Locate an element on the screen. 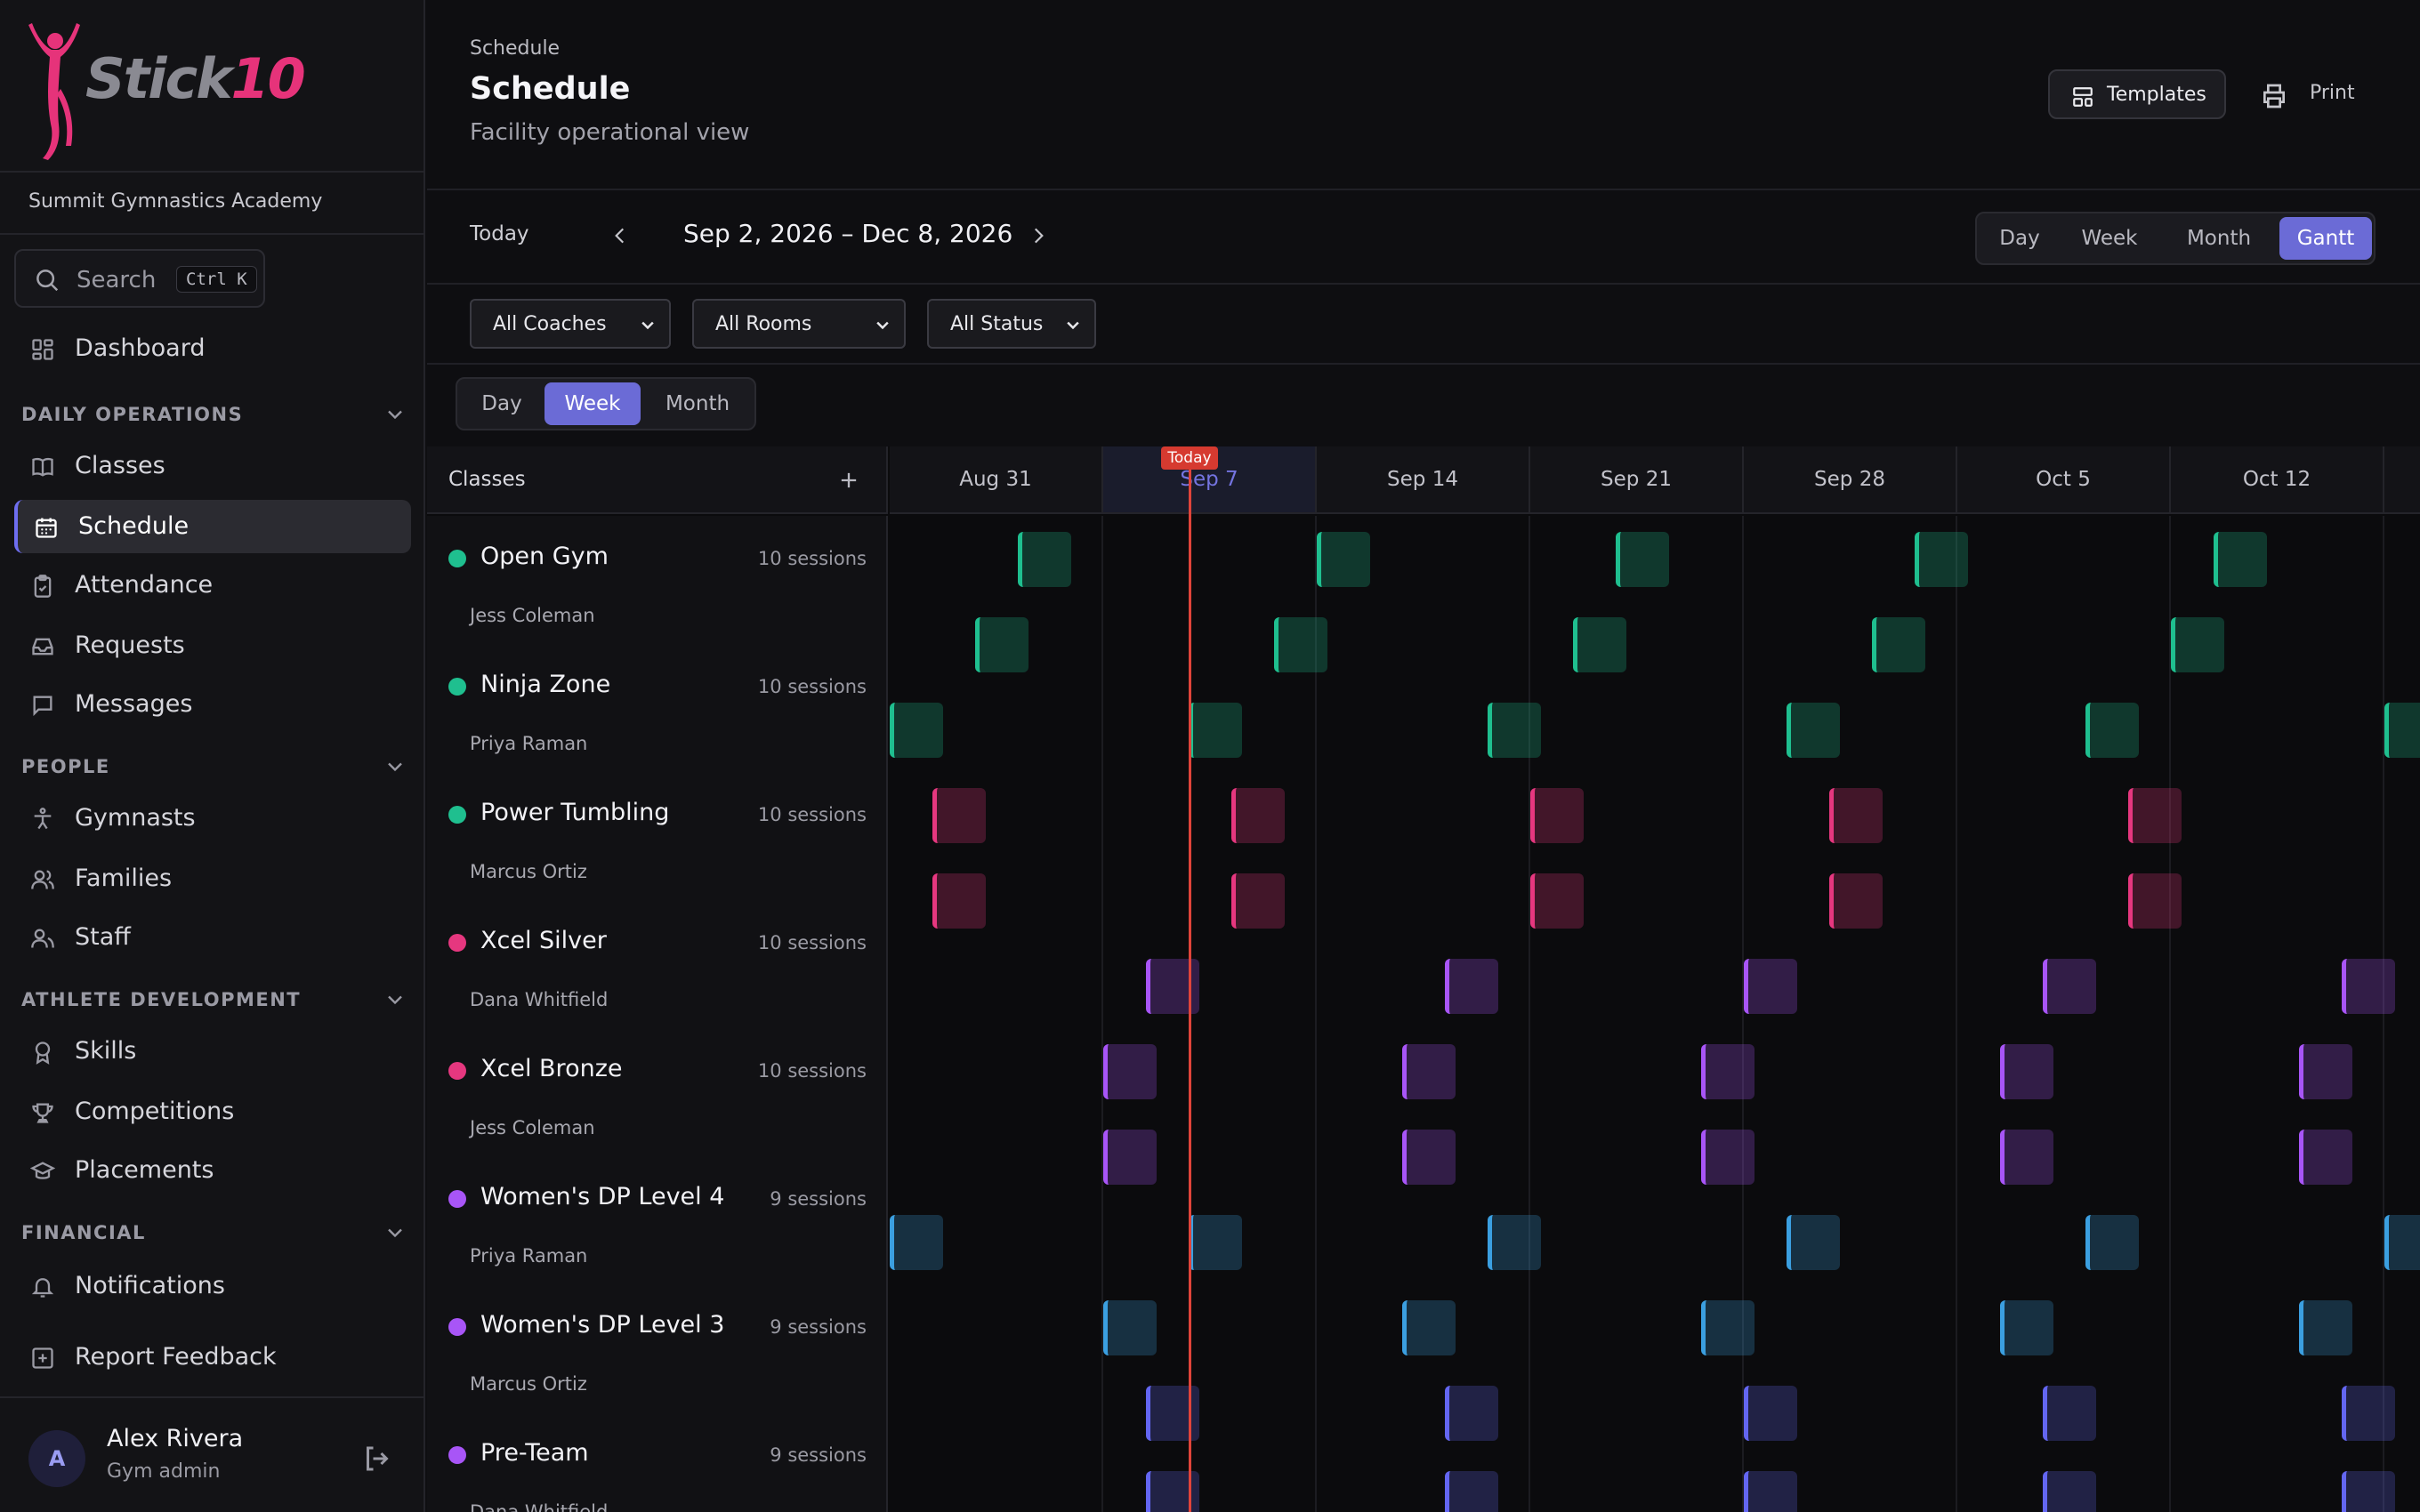 Image resolution: width=2420 pixels, height=1512 pixels. class-row: Ninja Zone 10 sessions Priya Raman is located at coordinates (657, 708).